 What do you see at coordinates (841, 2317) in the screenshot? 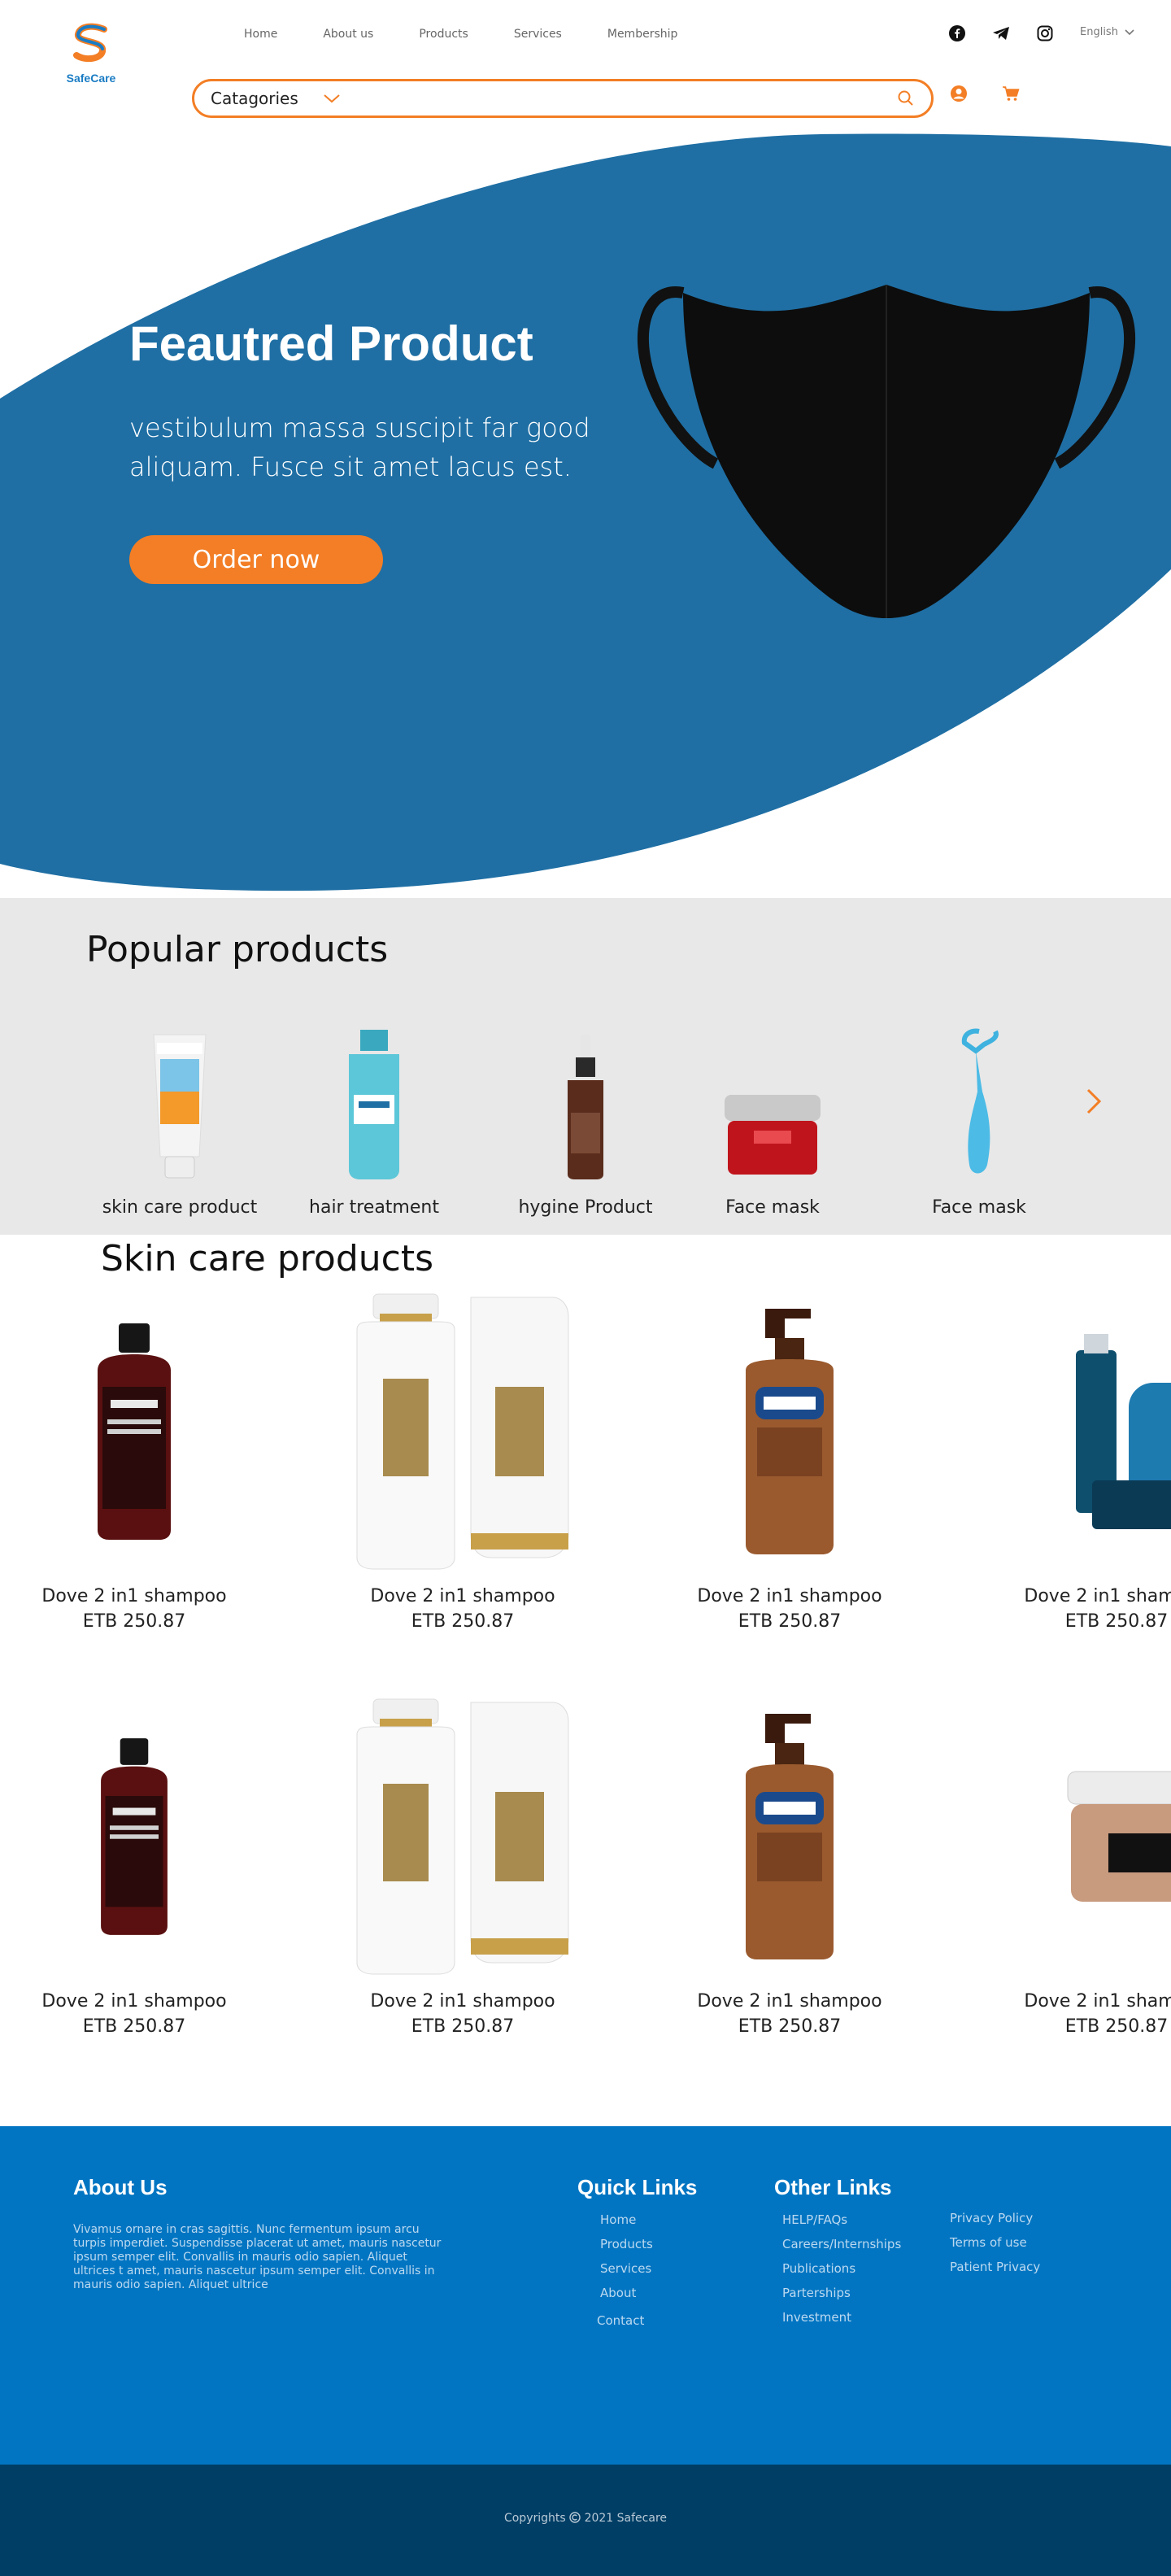
I see `footer-link-investment: Investment` at bounding box center [841, 2317].